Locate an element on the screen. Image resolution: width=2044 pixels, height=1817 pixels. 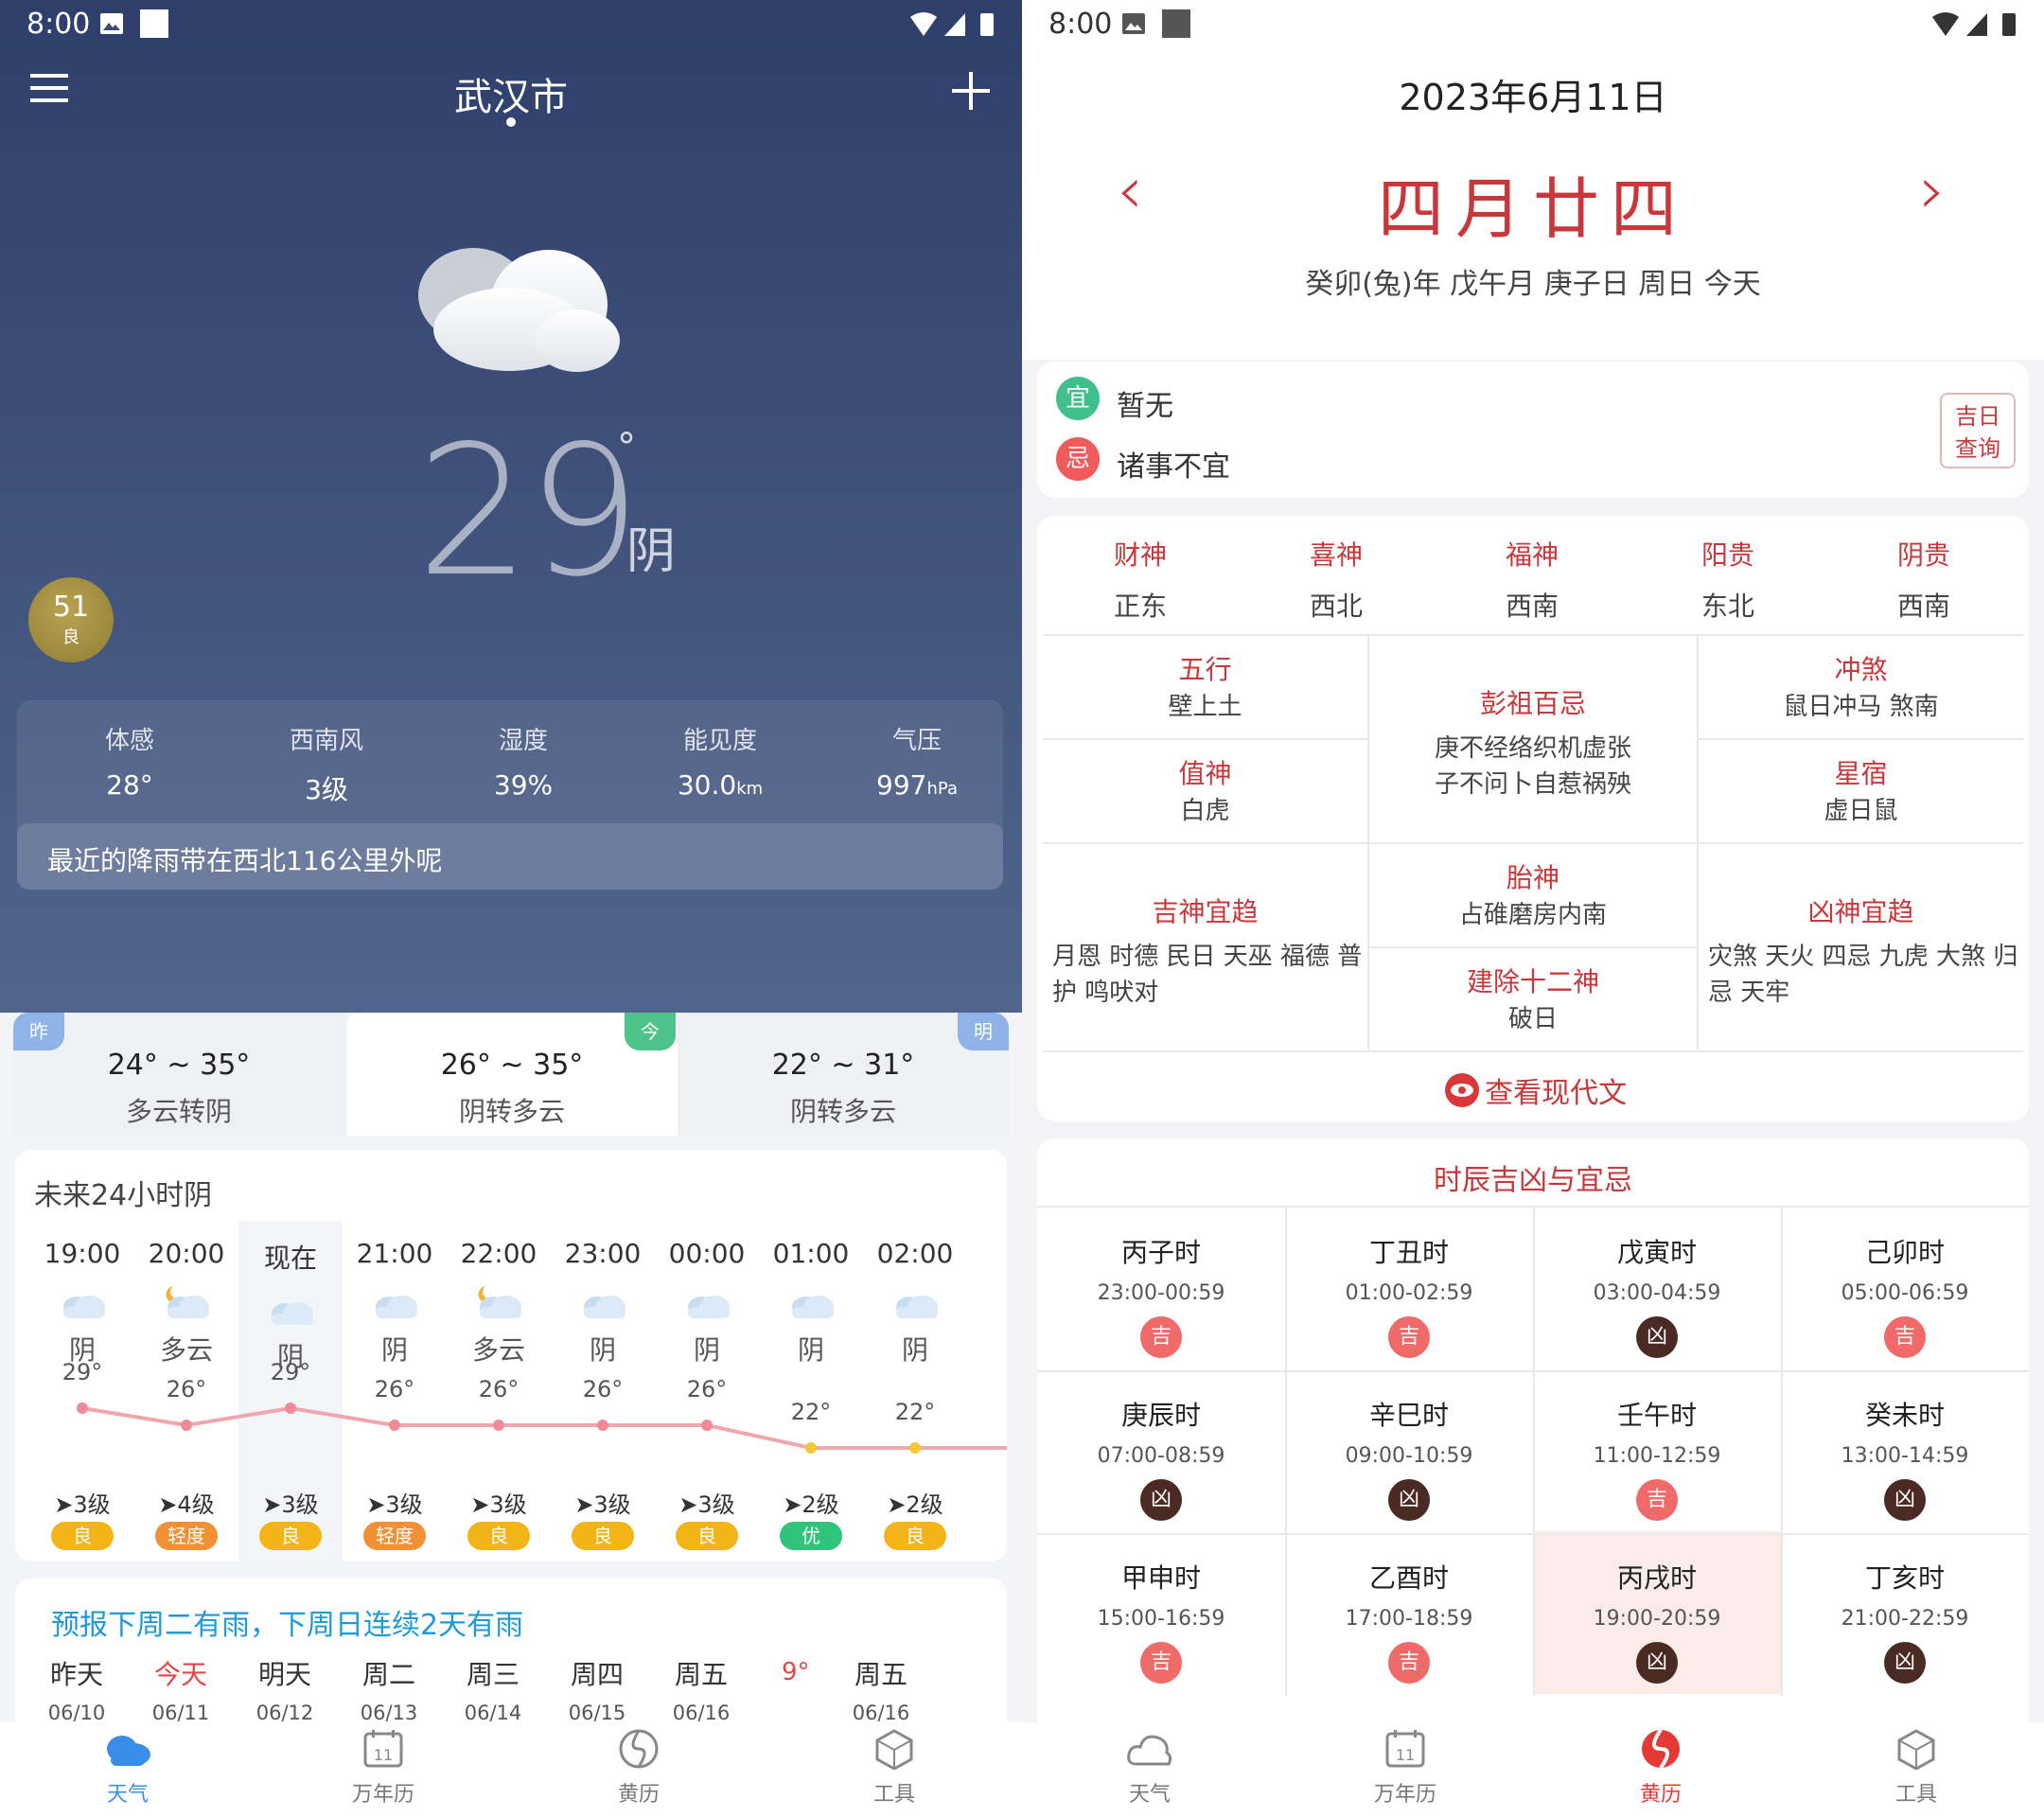
day-tab-tomorrow: 22° ~ 31° 阴转多云 is located at coordinates (843, 1074).